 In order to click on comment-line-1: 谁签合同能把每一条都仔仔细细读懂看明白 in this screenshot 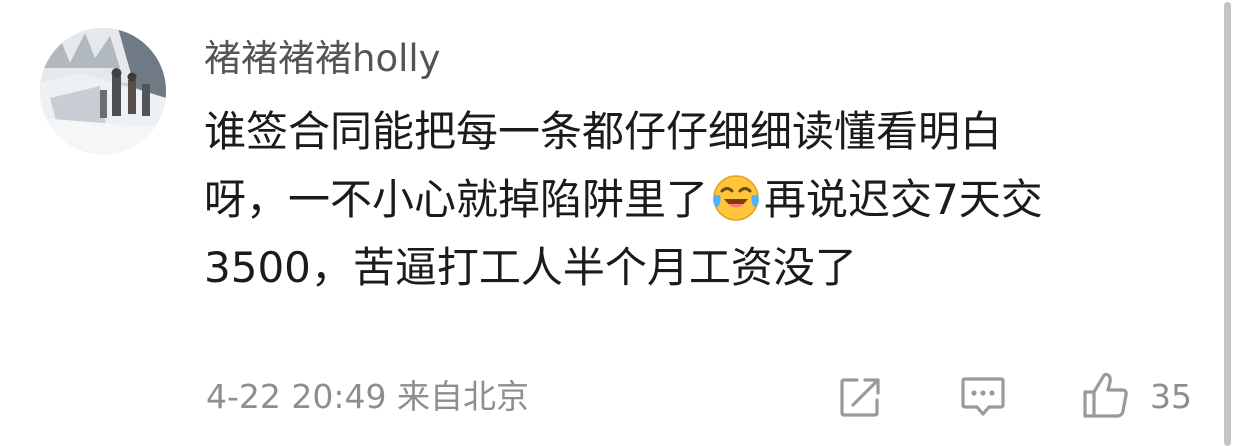, I will do `click(603, 131)`.